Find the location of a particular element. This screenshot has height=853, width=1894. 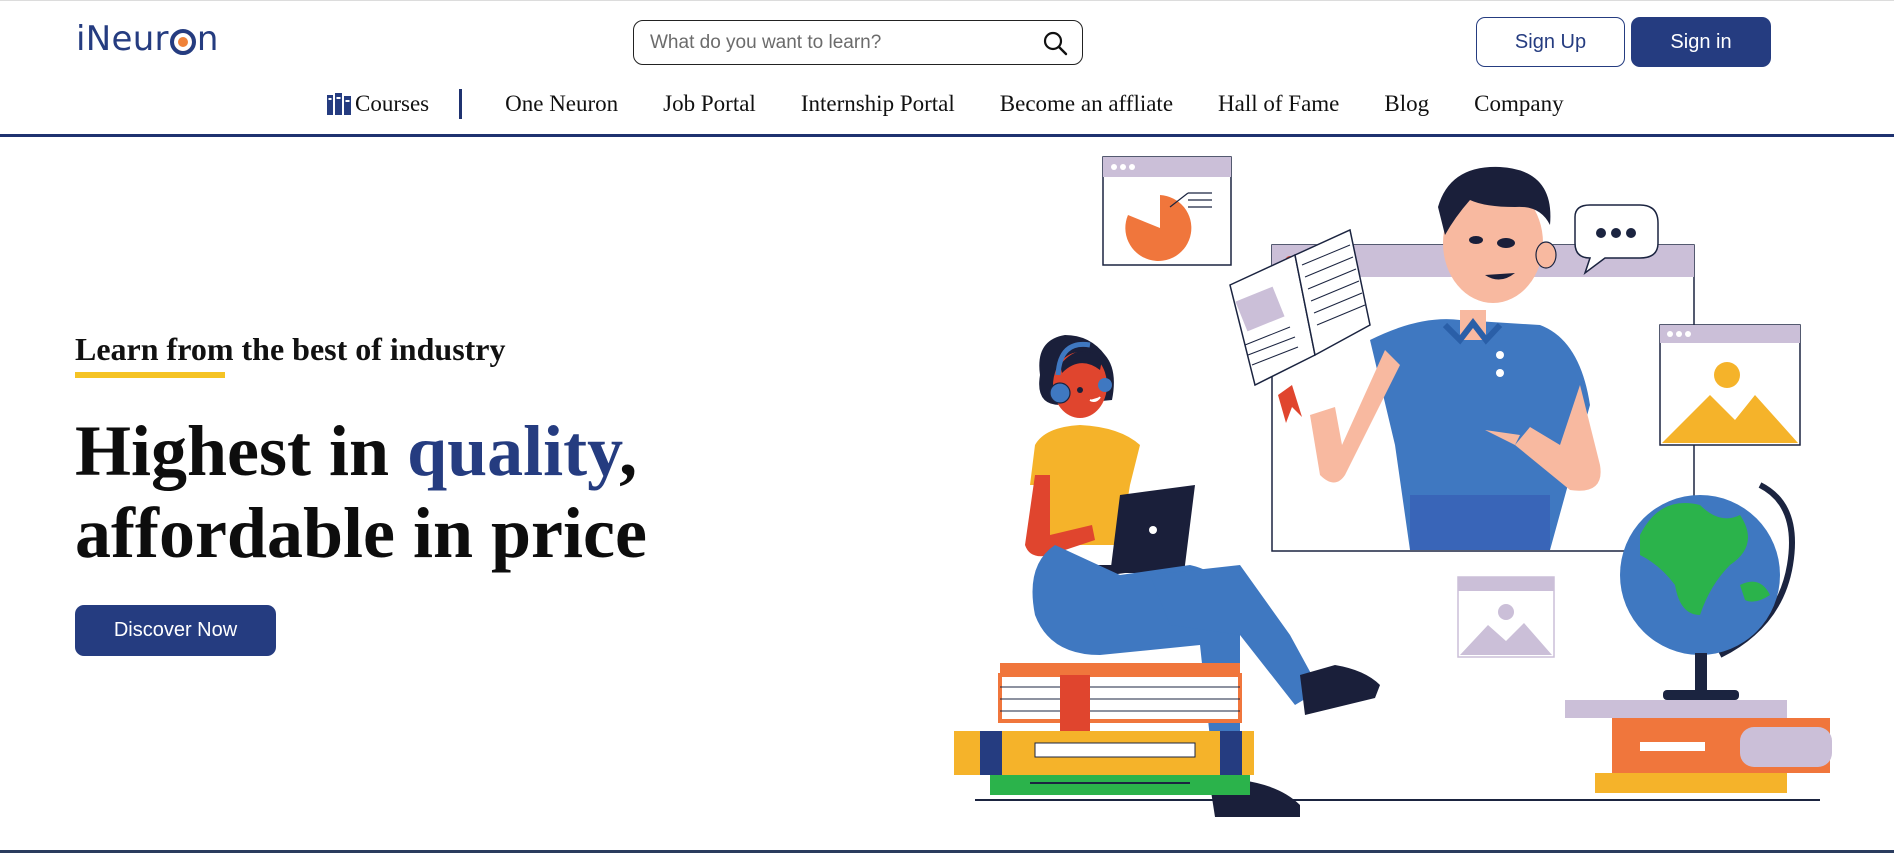

sign-up-button: Sign Up is located at coordinates (1550, 42).